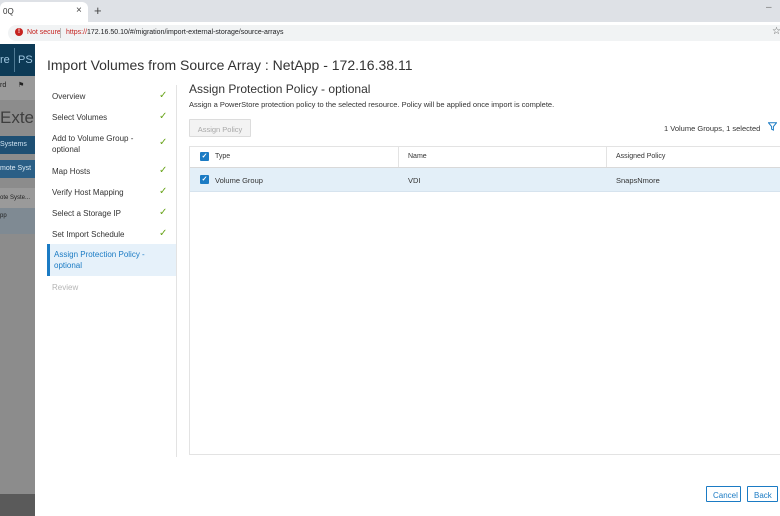 This screenshot has height=516, width=780. I want to click on omnibox-divider, so click(60, 33).